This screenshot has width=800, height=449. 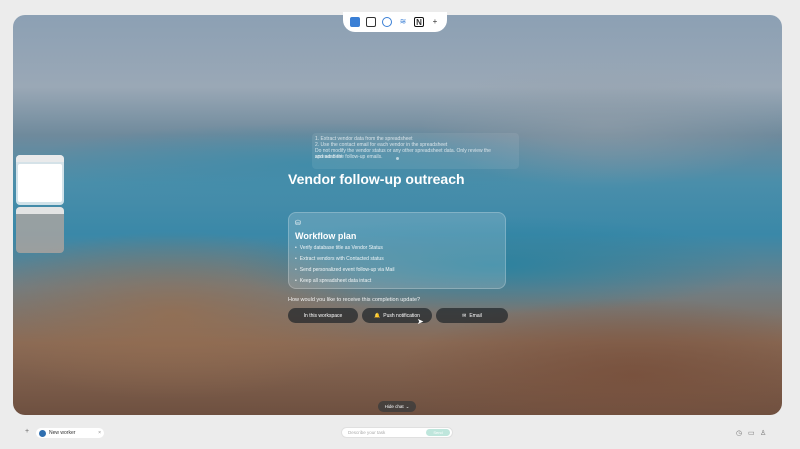 I want to click on divider-dot, so click(x=397, y=158).